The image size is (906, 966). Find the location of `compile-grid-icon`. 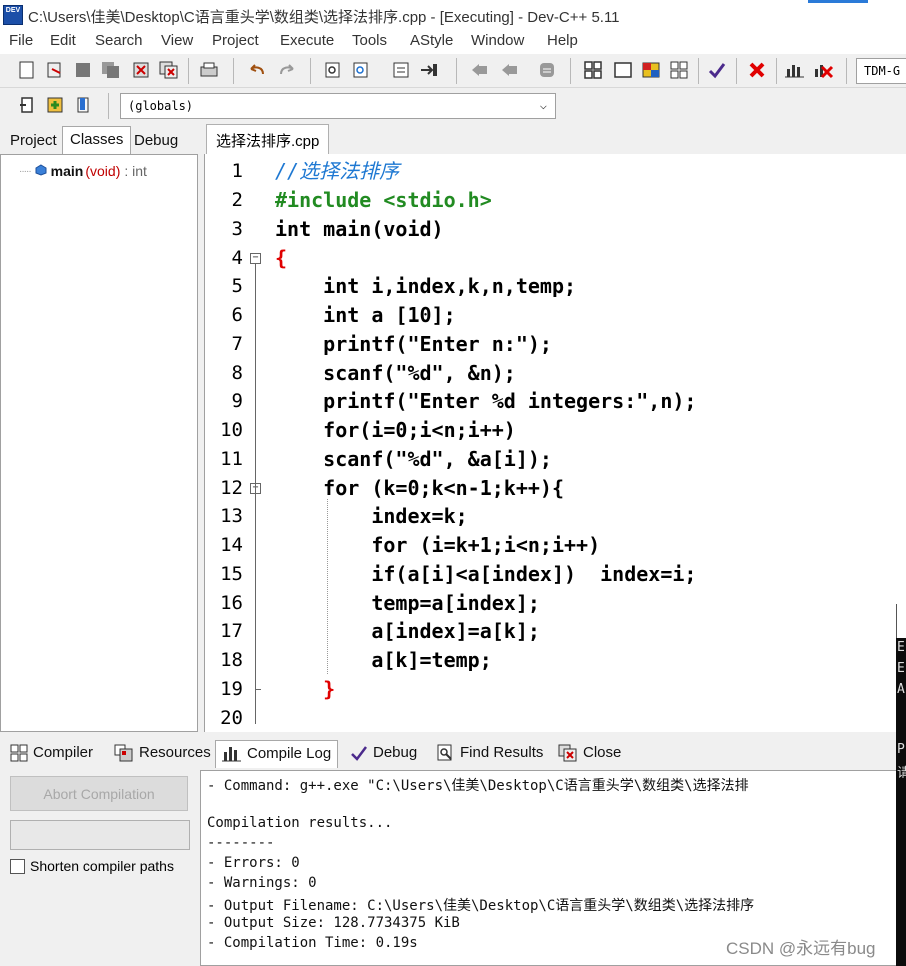

compile-grid-icon is located at coordinates (593, 70).